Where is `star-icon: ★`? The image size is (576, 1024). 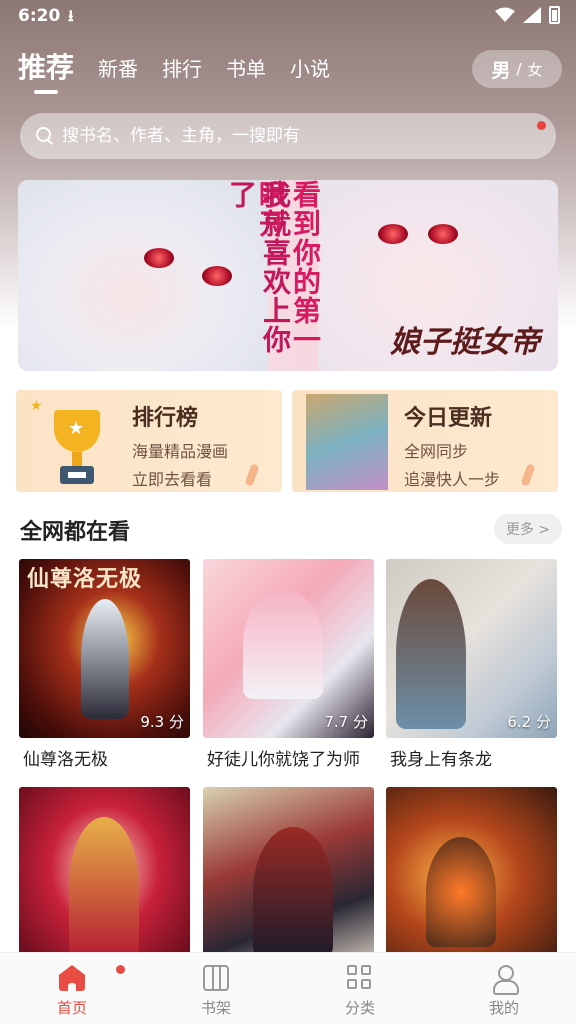
star-icon: ★ is located at coordinates (36, 406).